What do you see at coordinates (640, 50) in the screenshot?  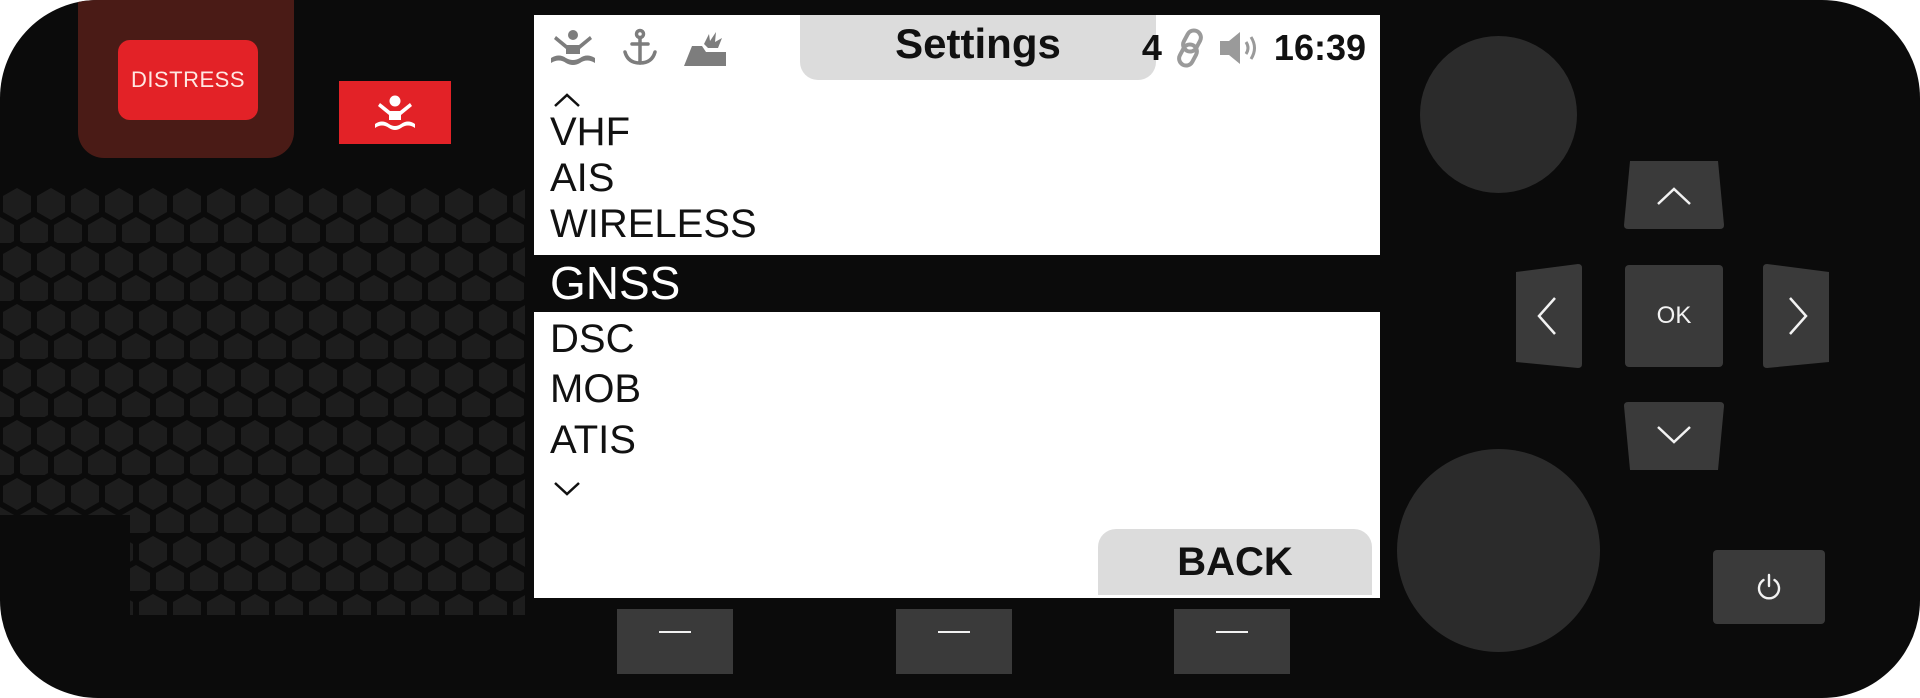 I see `anchor-icon` at bounding box center [640, 50].